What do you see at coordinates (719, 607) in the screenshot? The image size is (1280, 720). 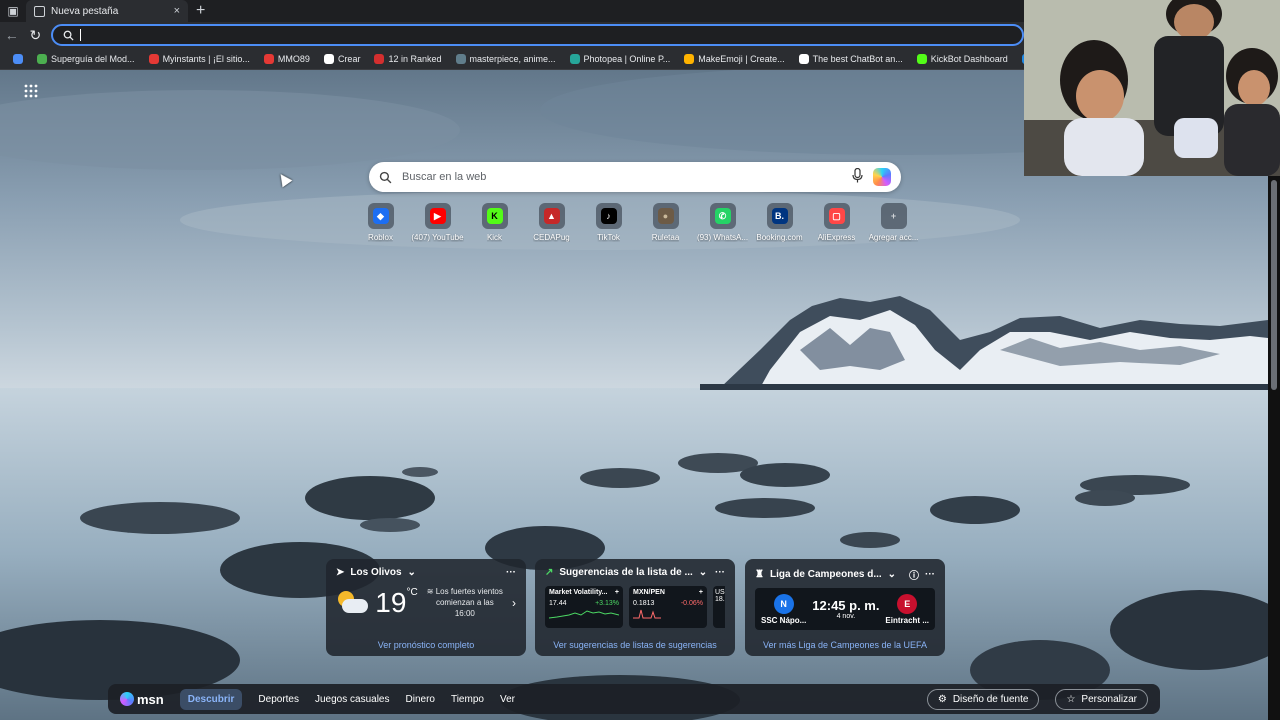 I see `stock-tile-partial: USI 18.5` at bounding box center [719, 607].